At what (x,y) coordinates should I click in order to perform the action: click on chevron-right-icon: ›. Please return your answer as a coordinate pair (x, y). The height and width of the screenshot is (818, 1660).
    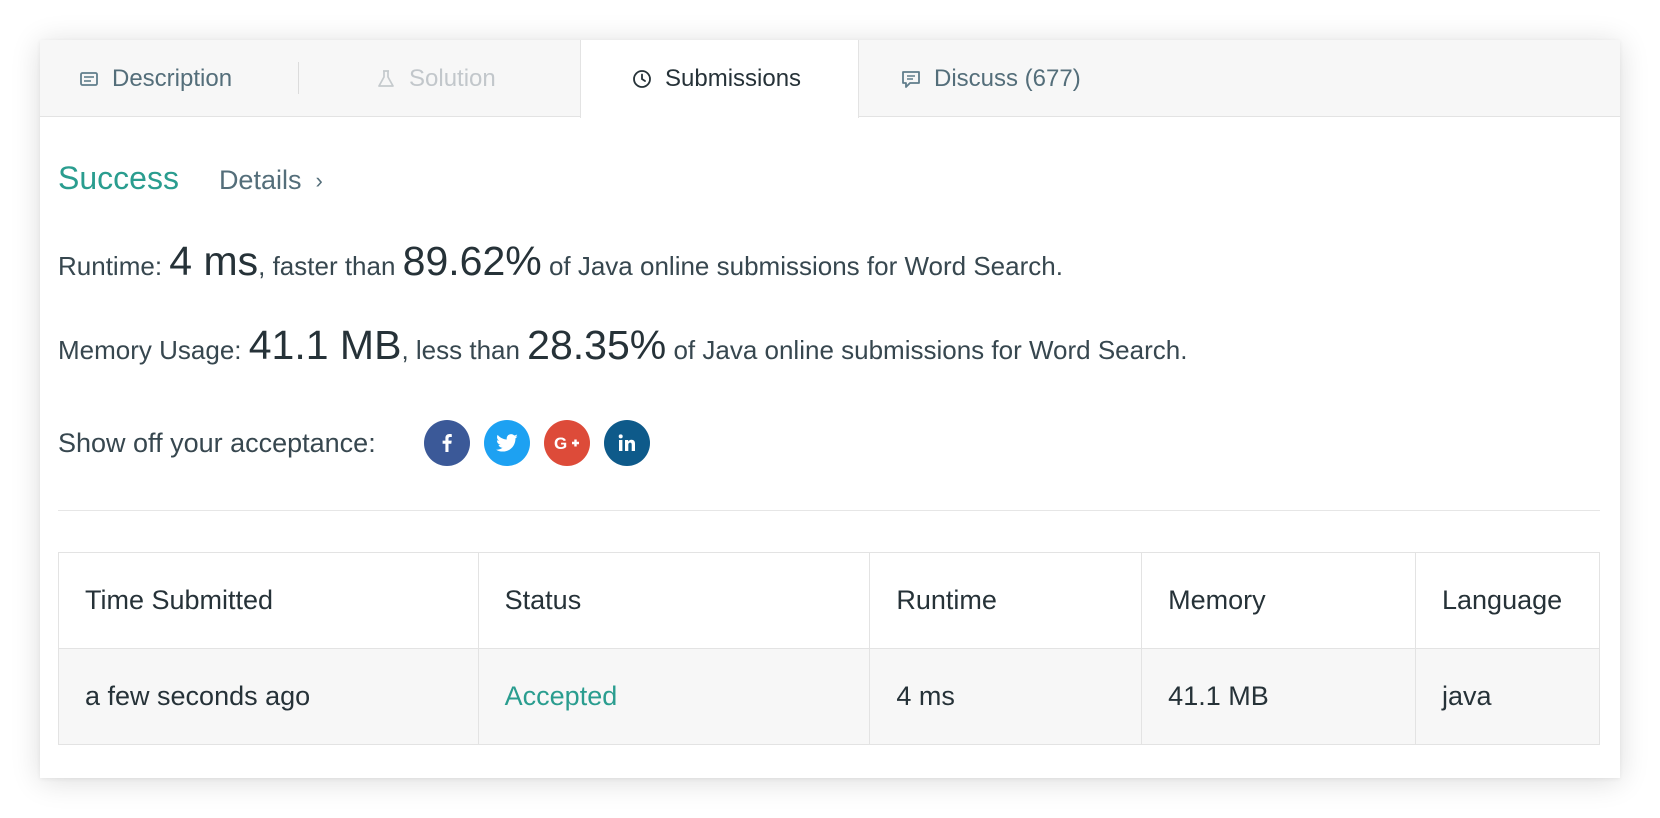
    Looking at the image, I should click on (319, 180).